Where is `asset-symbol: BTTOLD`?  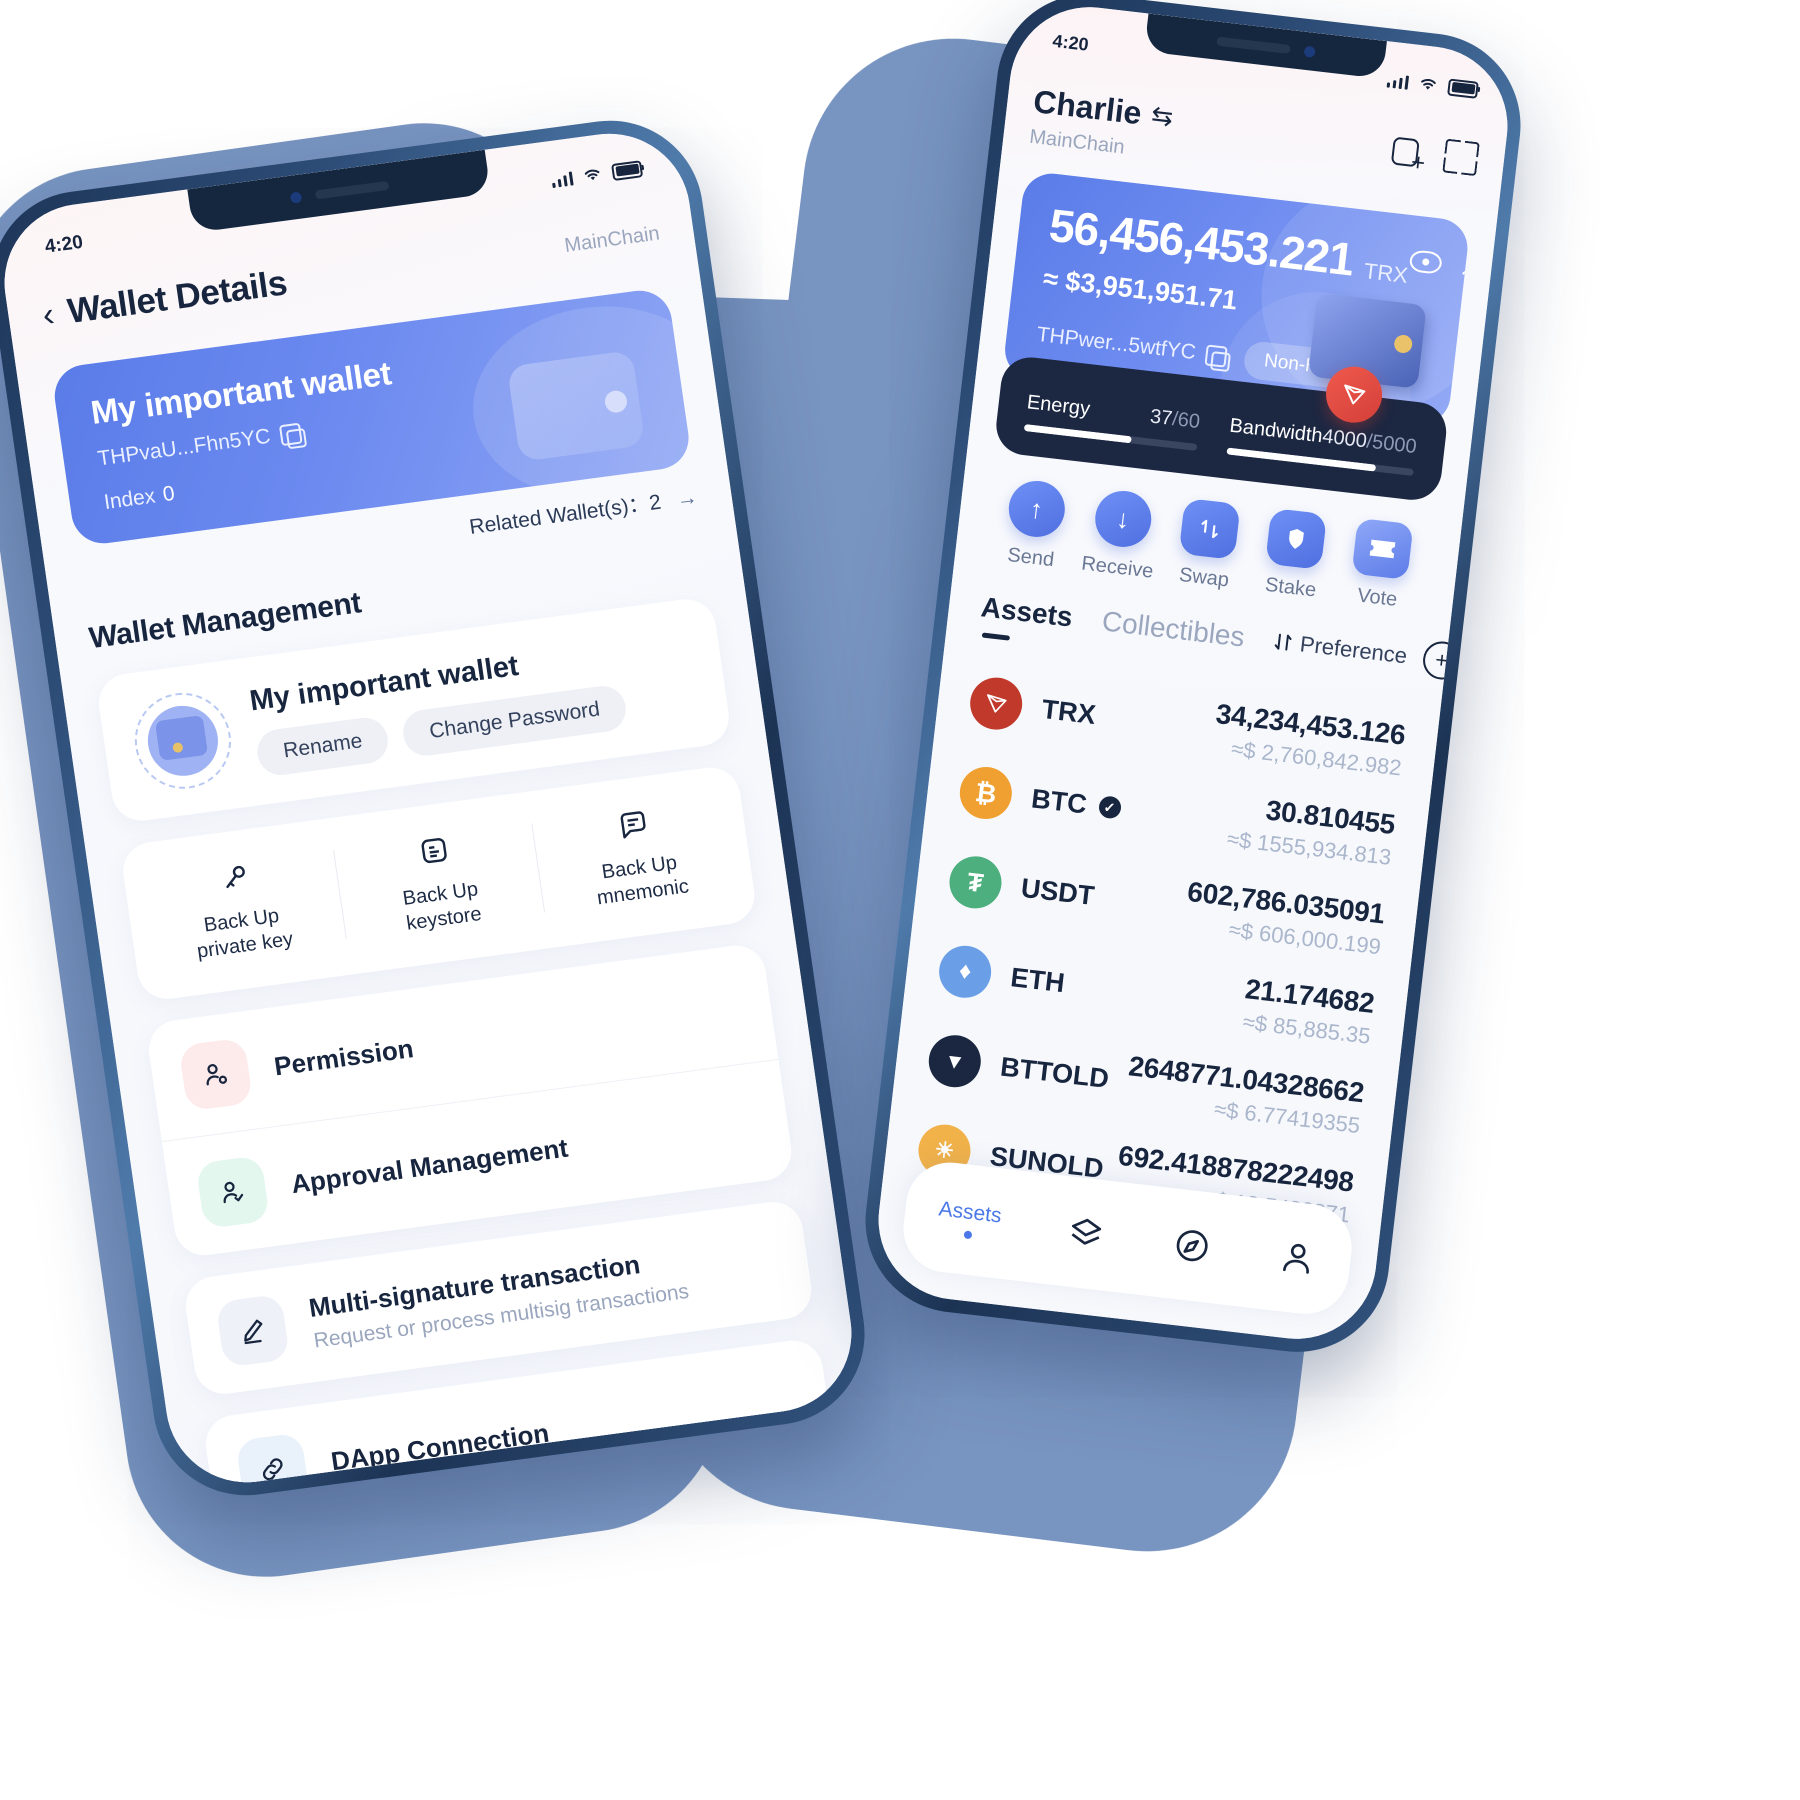
asset-symbol: BTTOLD is located at coordinates (1054, 1072).